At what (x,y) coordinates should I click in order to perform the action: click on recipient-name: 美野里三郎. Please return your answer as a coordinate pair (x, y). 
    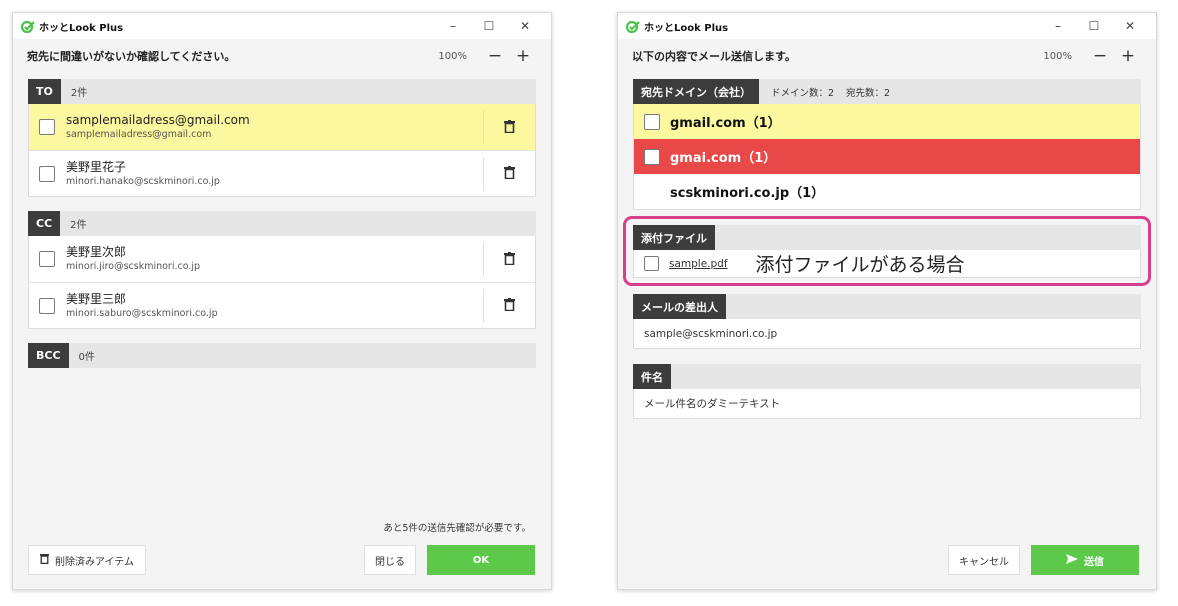
    Looking at the image, I should click on (96, 298).